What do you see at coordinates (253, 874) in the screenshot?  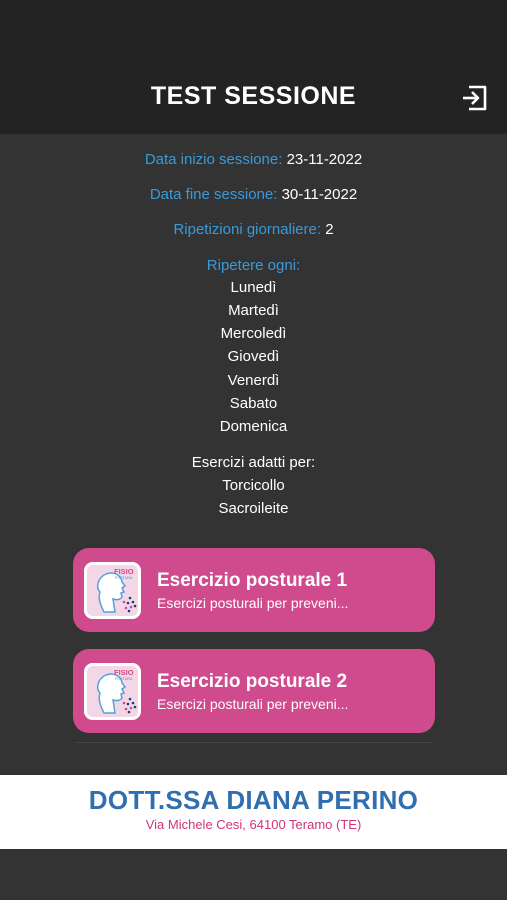 I see `bottom-spacer` at bounding box center [253, 874].